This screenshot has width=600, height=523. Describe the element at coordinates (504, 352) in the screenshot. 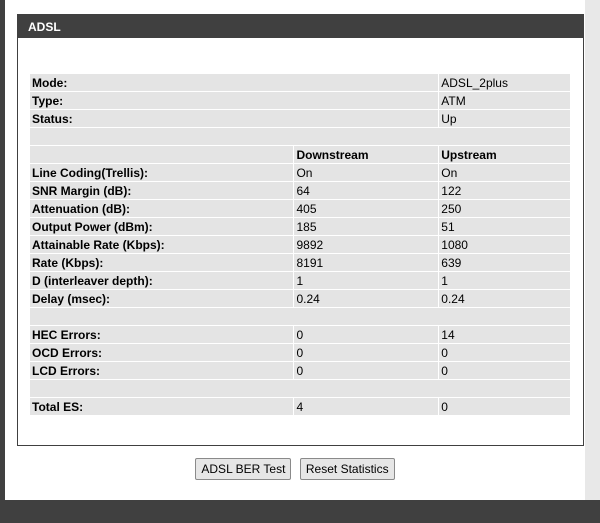

I see `ocd-errors-up: 0` at that location.